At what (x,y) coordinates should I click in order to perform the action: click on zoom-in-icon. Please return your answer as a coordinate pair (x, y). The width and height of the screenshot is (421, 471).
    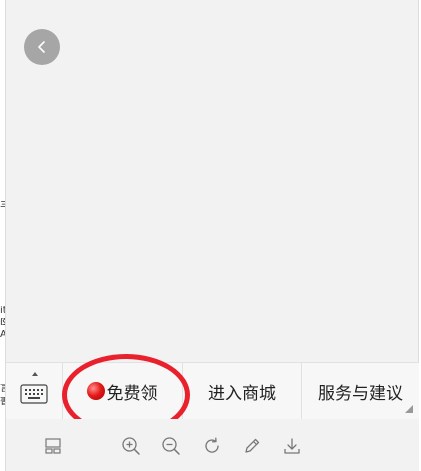
    Looking at the image, I should click on (131, 446).